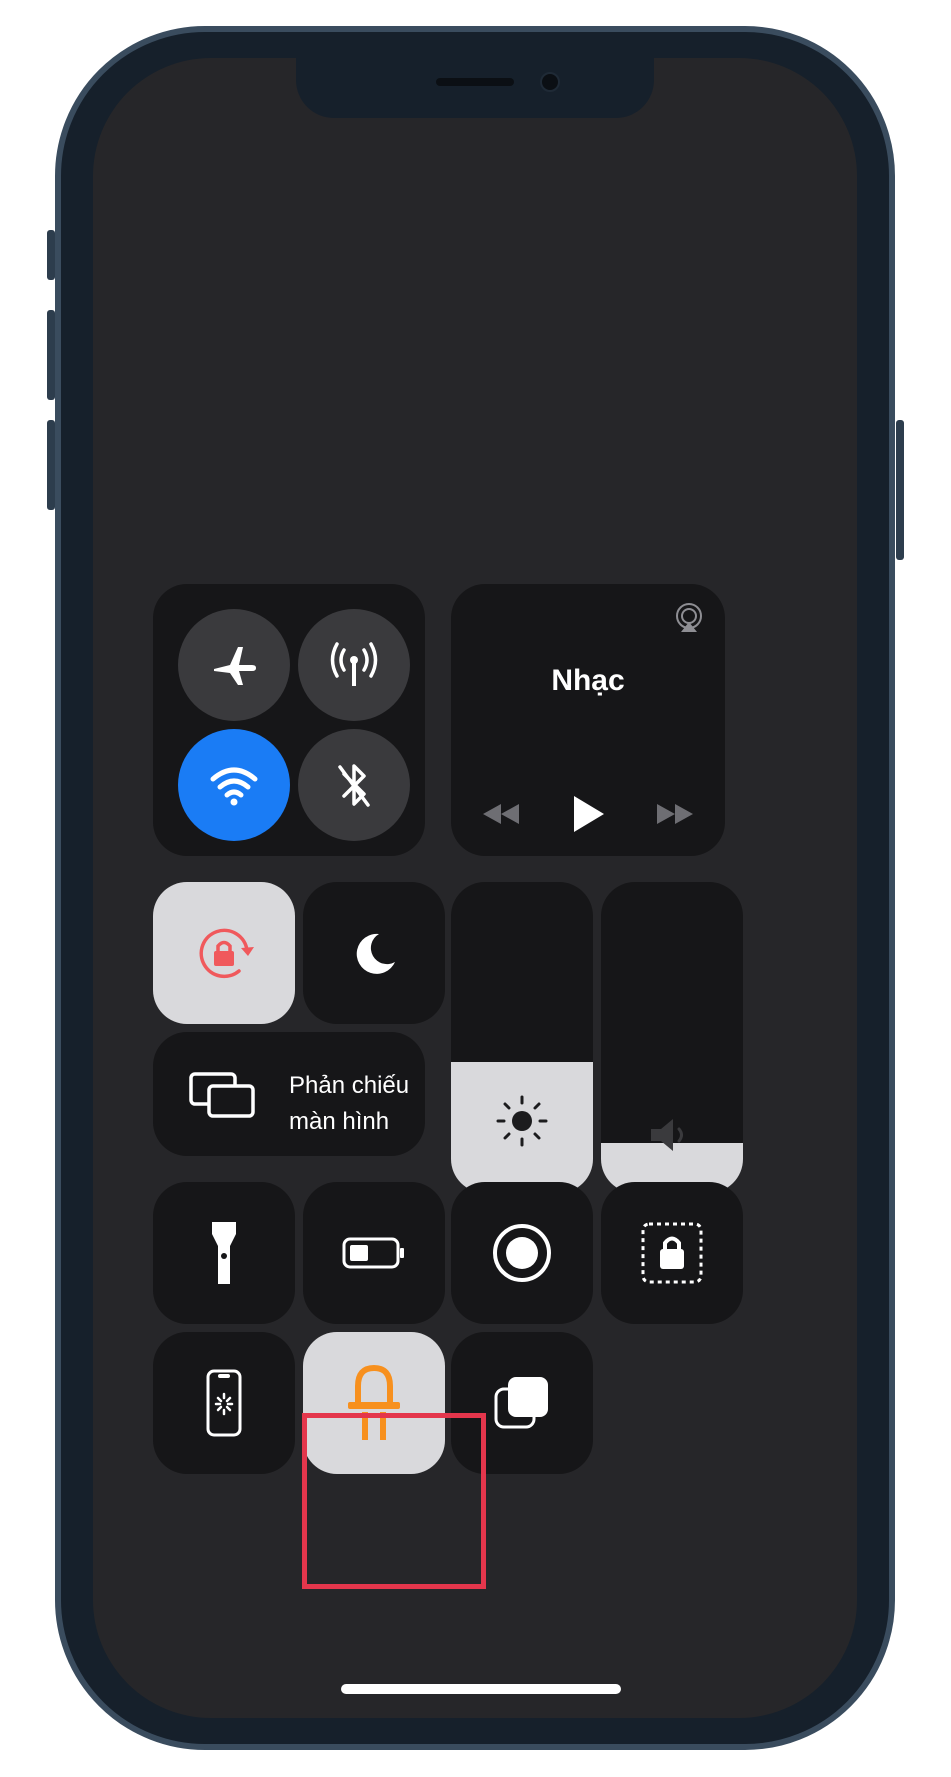  I want to click on do-not-disturb-toggle, so click(374, 953).